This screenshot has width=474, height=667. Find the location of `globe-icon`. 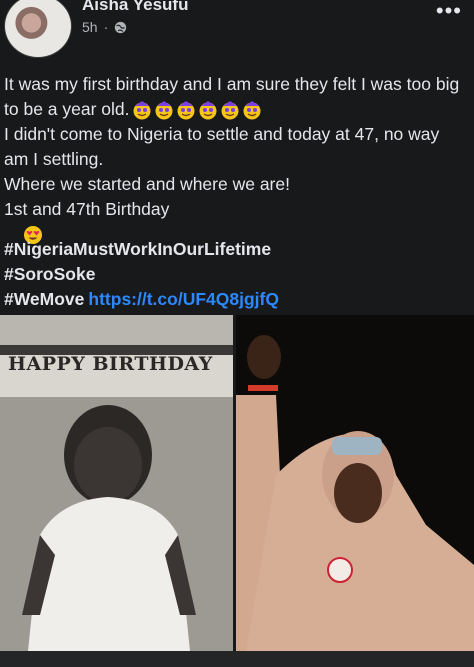

globe-icon is located at coordinates (121, 27).